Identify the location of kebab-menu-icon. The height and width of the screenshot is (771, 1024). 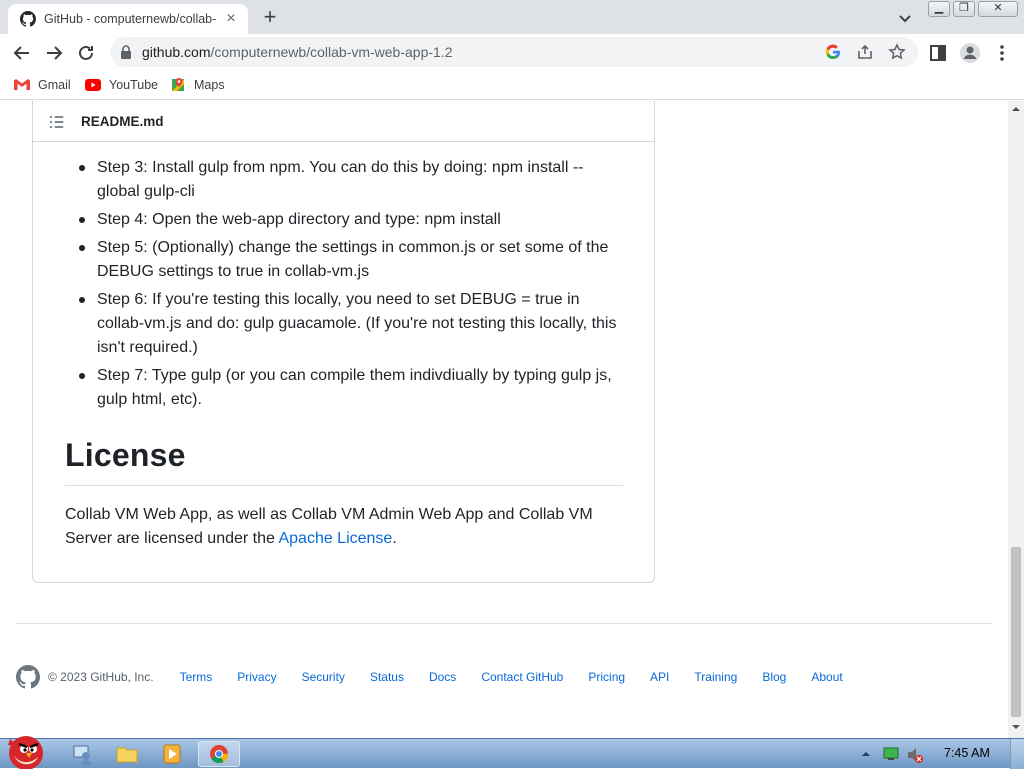
(1002, 53).